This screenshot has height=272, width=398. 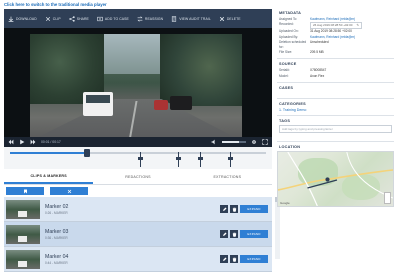 What do you see at coordinates (293, 44) in the screenshot?
I see `metadata-key: Deletion scheduled for:` at bounding box center [293, 44].